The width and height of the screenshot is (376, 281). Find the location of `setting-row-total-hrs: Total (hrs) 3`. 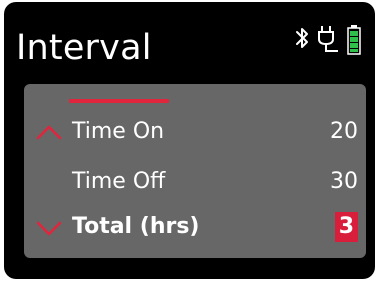

setting-row-total-hrs: Total (hrs) 3 is located at coordinates (195, 227).